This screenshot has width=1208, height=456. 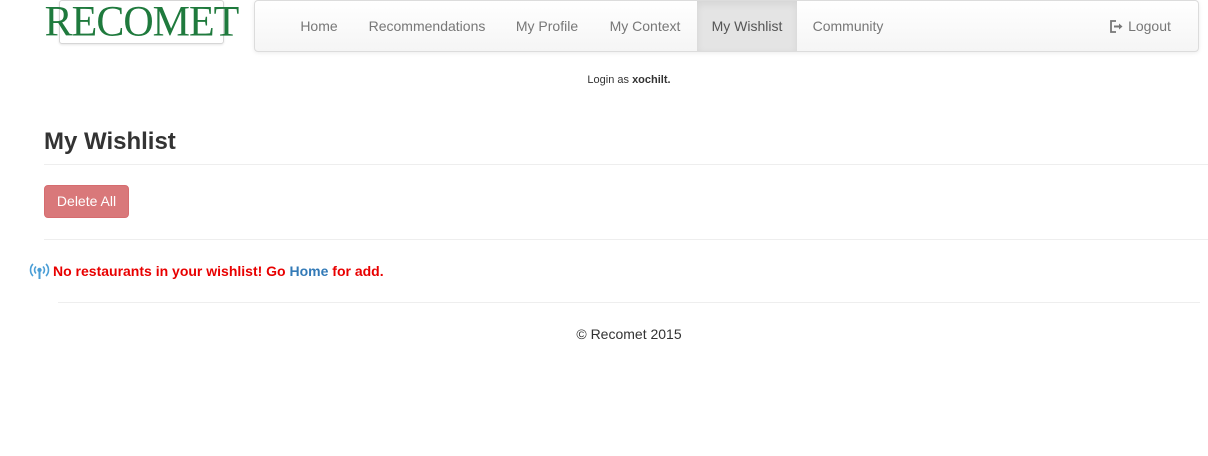 What do you see at coordinates (308, 271) in the screenshot?
I see `home-link: Home` at bounding box center [308, 271].